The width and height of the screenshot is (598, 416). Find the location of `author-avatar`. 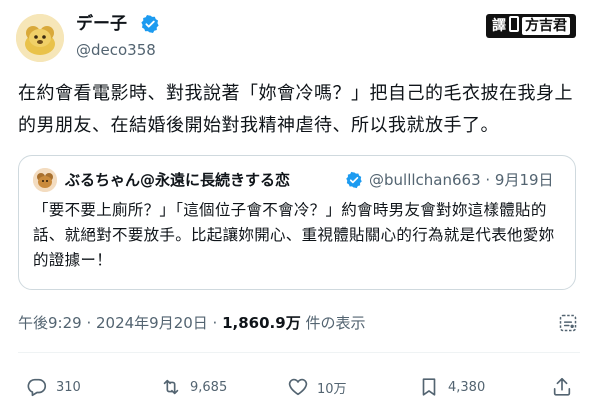

author-avatar is located at coordinates (40, 38).